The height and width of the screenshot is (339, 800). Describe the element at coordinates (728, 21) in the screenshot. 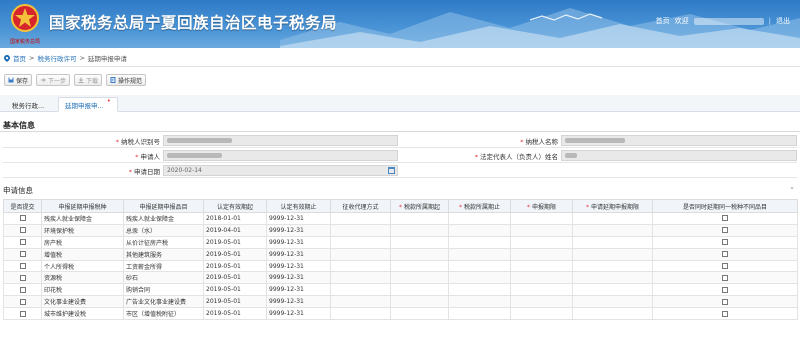

I see `user-name-redacted` at that location.